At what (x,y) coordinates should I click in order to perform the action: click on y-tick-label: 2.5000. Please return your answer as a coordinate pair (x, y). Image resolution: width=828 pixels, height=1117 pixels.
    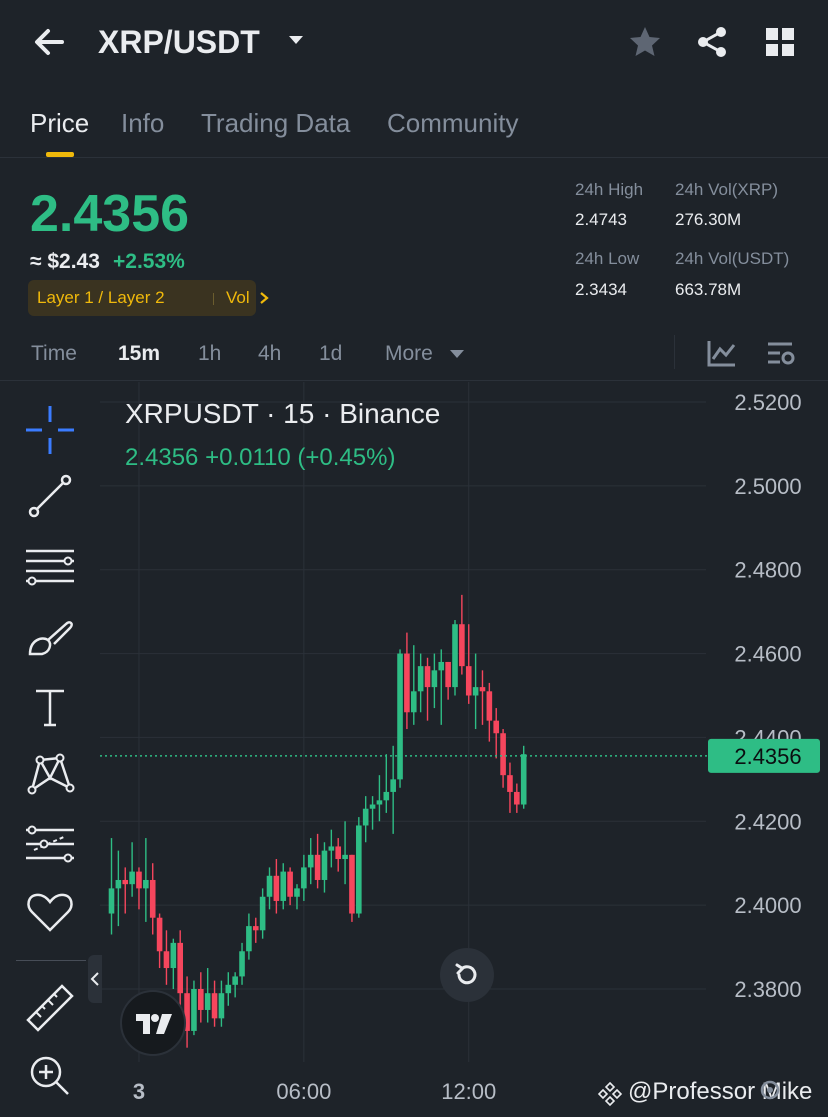
    Looking at the image, I should click on (767, 486).